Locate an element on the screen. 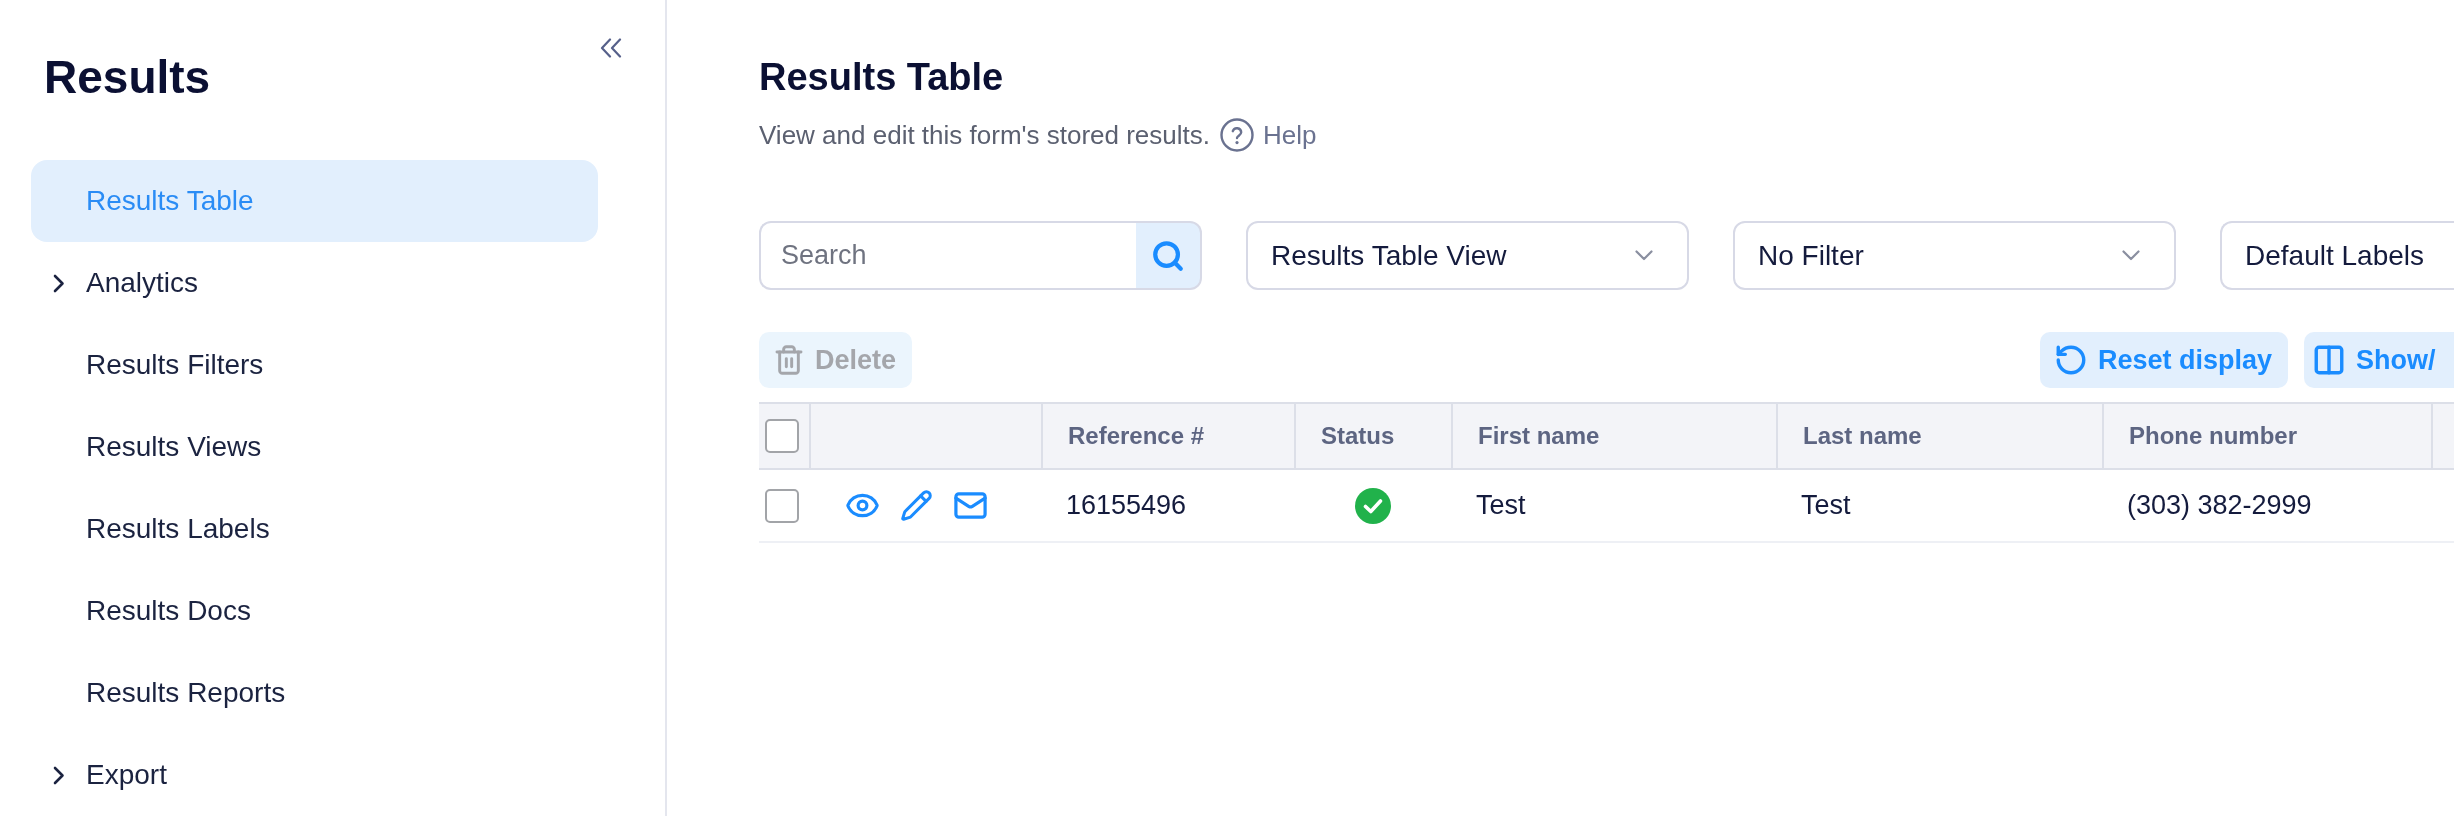 Image resolution: width=2454 pixels, height=816 pixels. help-link: Help is located at coordinates (1268, 135).